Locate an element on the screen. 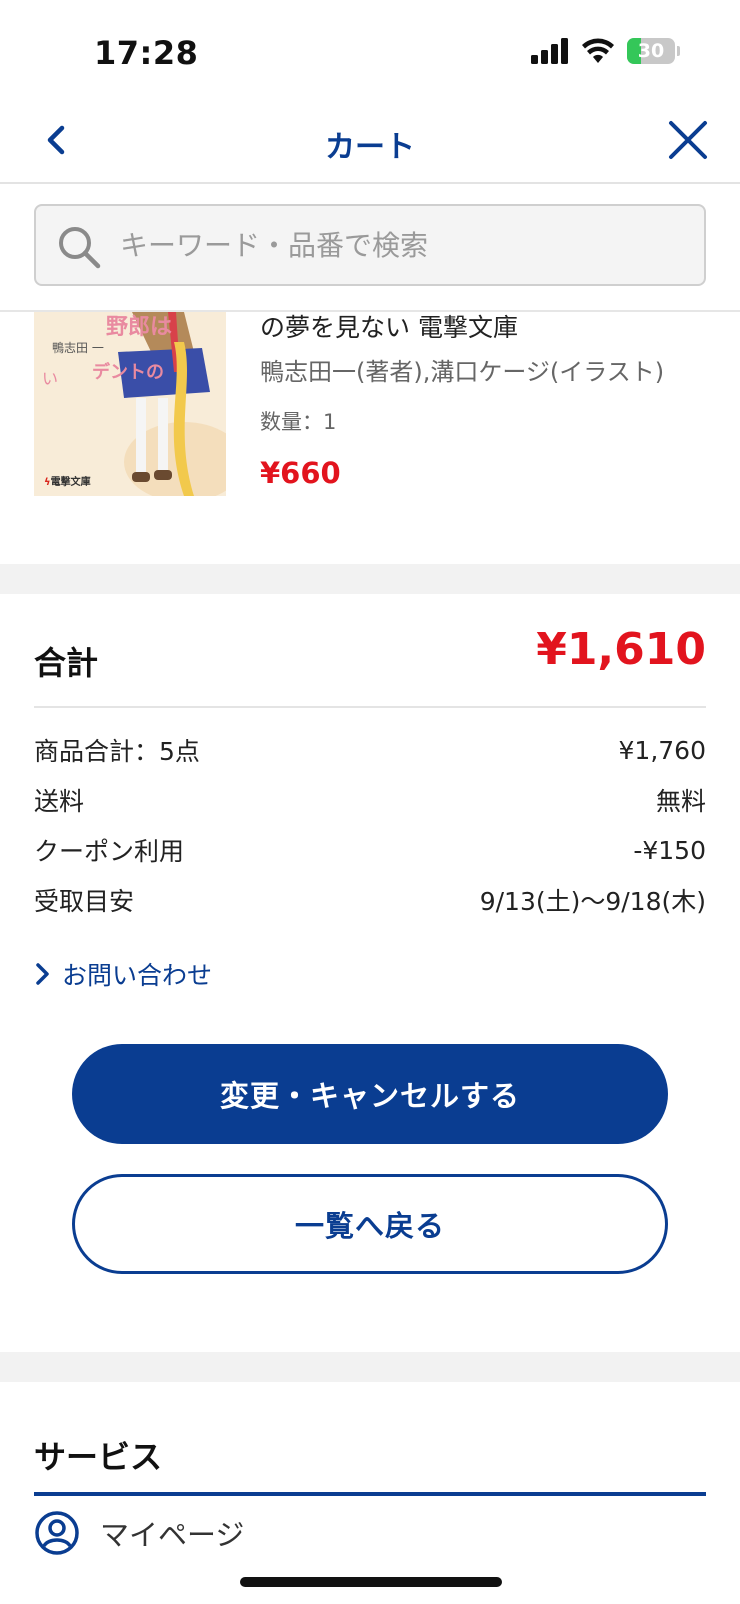  svg-text: い is located at coordinates (50, 378).